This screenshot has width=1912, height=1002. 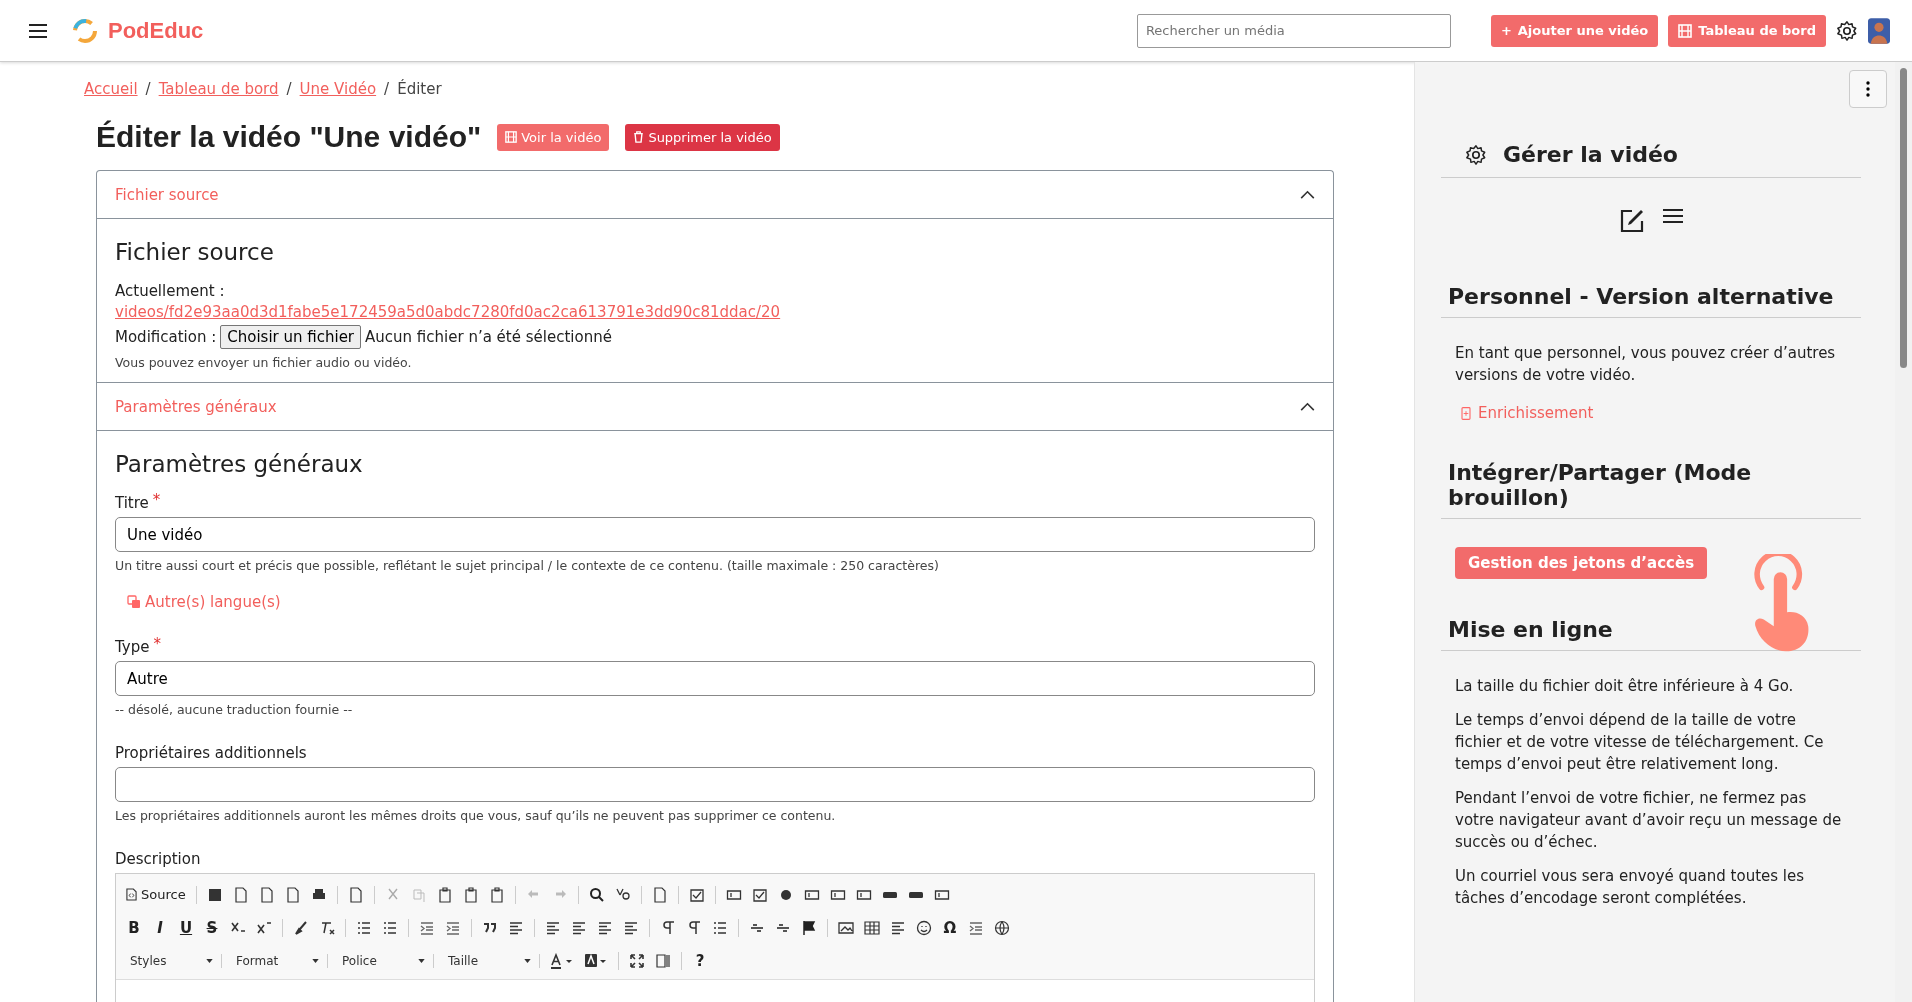 I want to click on help-button: ?, so click(x=700, y=960).